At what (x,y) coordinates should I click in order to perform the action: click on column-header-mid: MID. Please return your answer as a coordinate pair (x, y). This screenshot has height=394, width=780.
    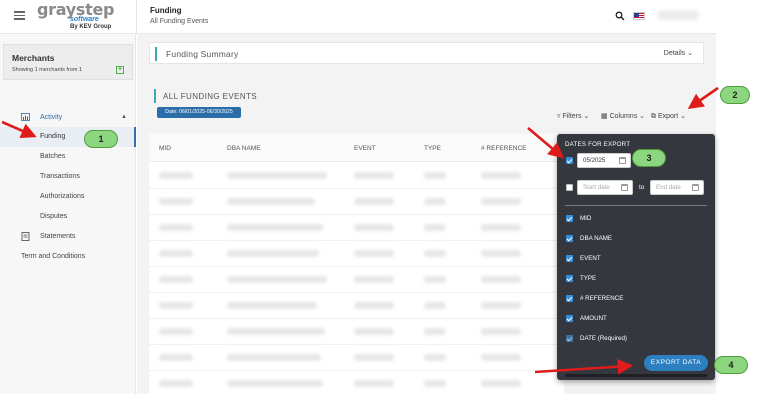
    Looking at the image, I should click on (165, 148).